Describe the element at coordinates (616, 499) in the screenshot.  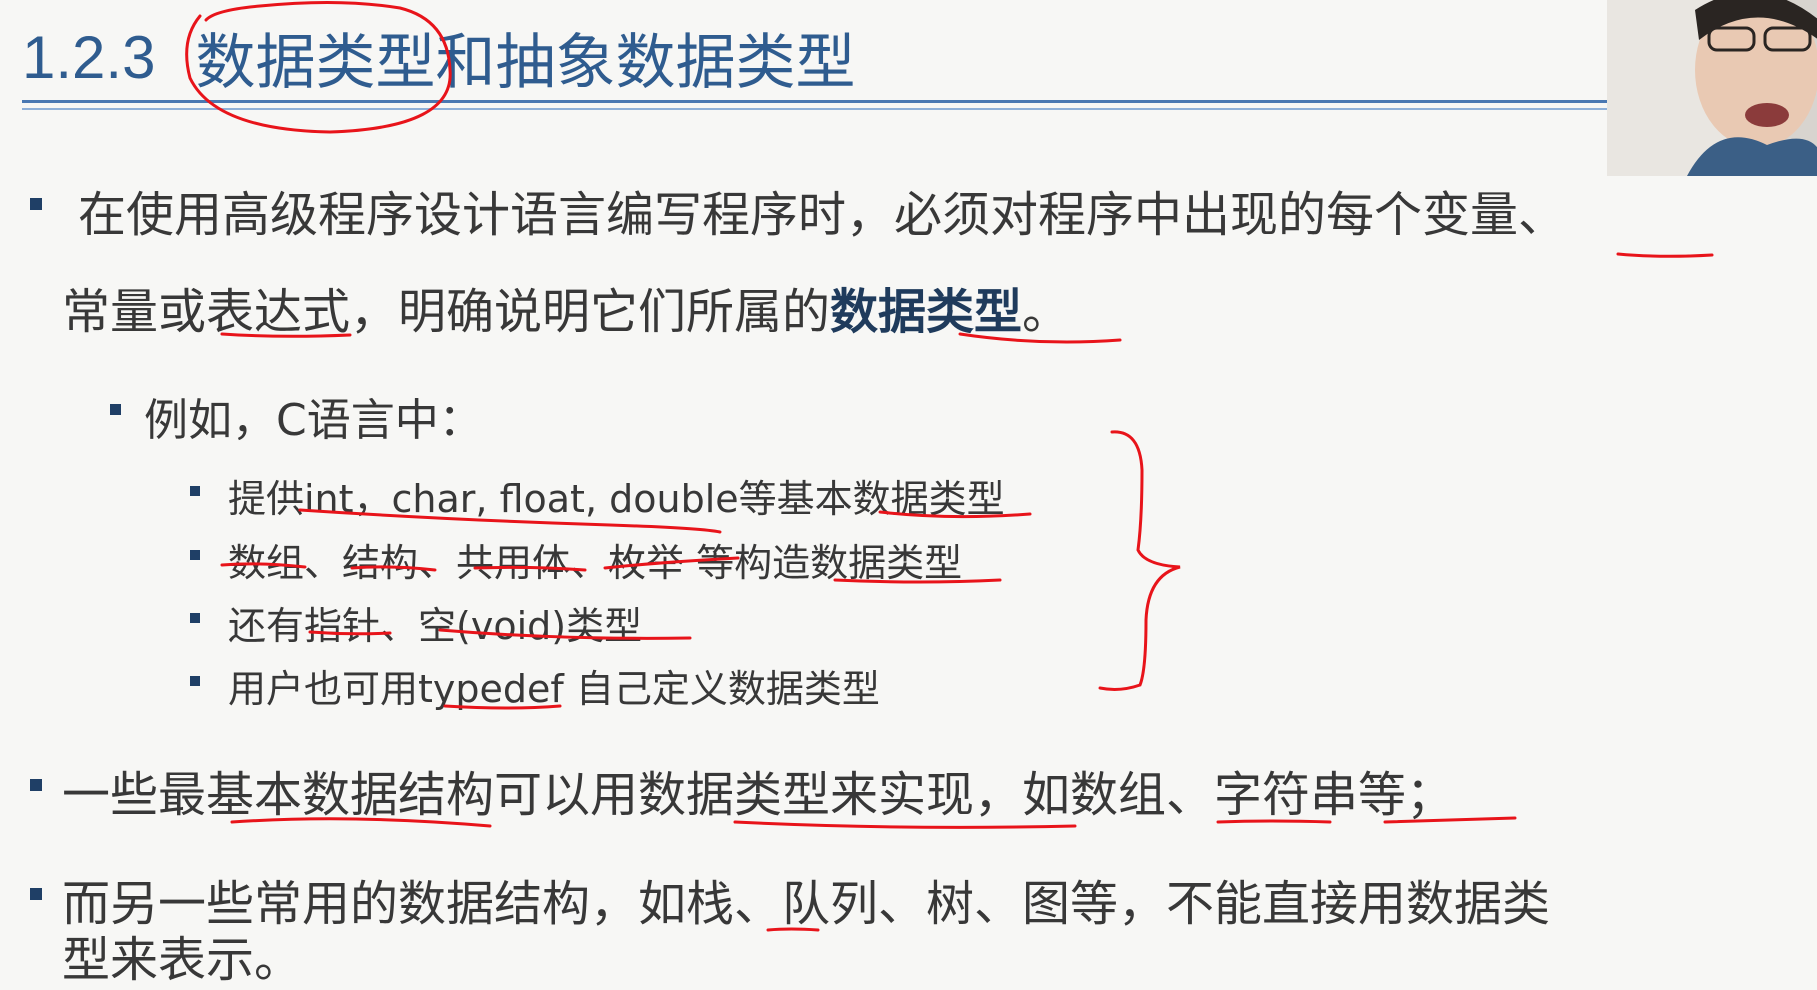
I see `sub-bullet-1: 提供int，char, float, double等基本数据类型` at that location.